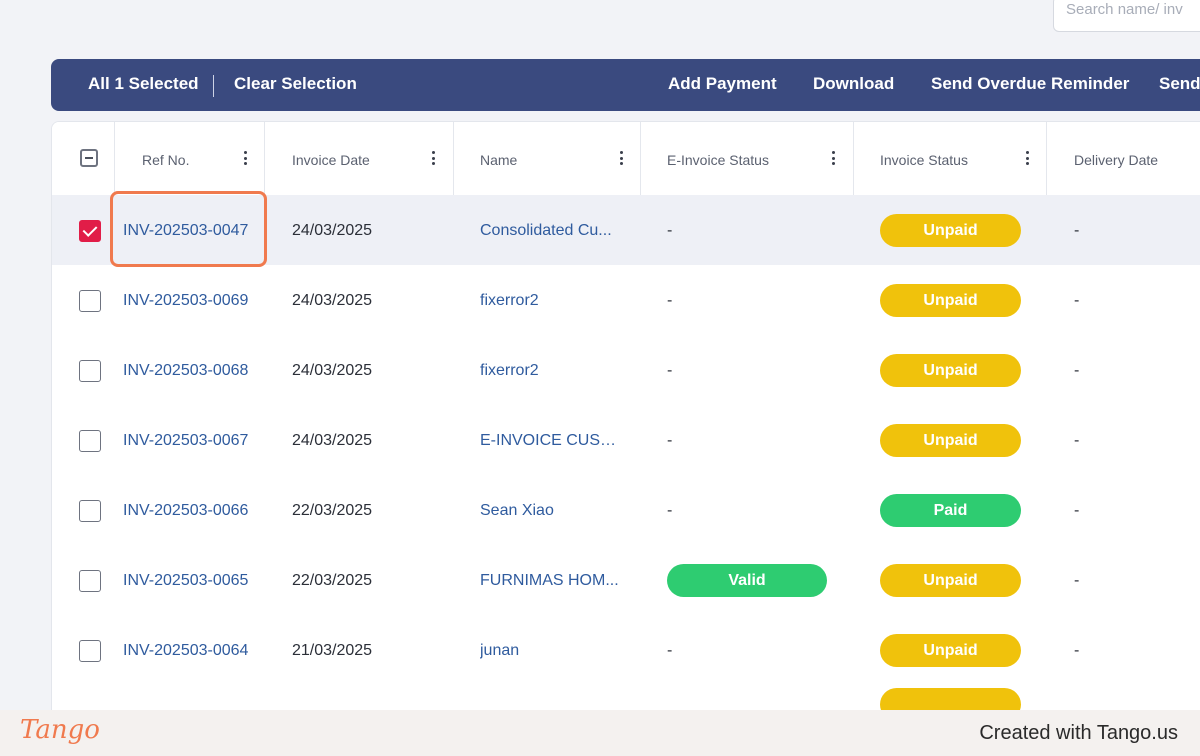 This screenshot has height=756, width=1200. I want to click on send-overdue-reminder-button: Send Overdue Reminder, so click(1030, 84).